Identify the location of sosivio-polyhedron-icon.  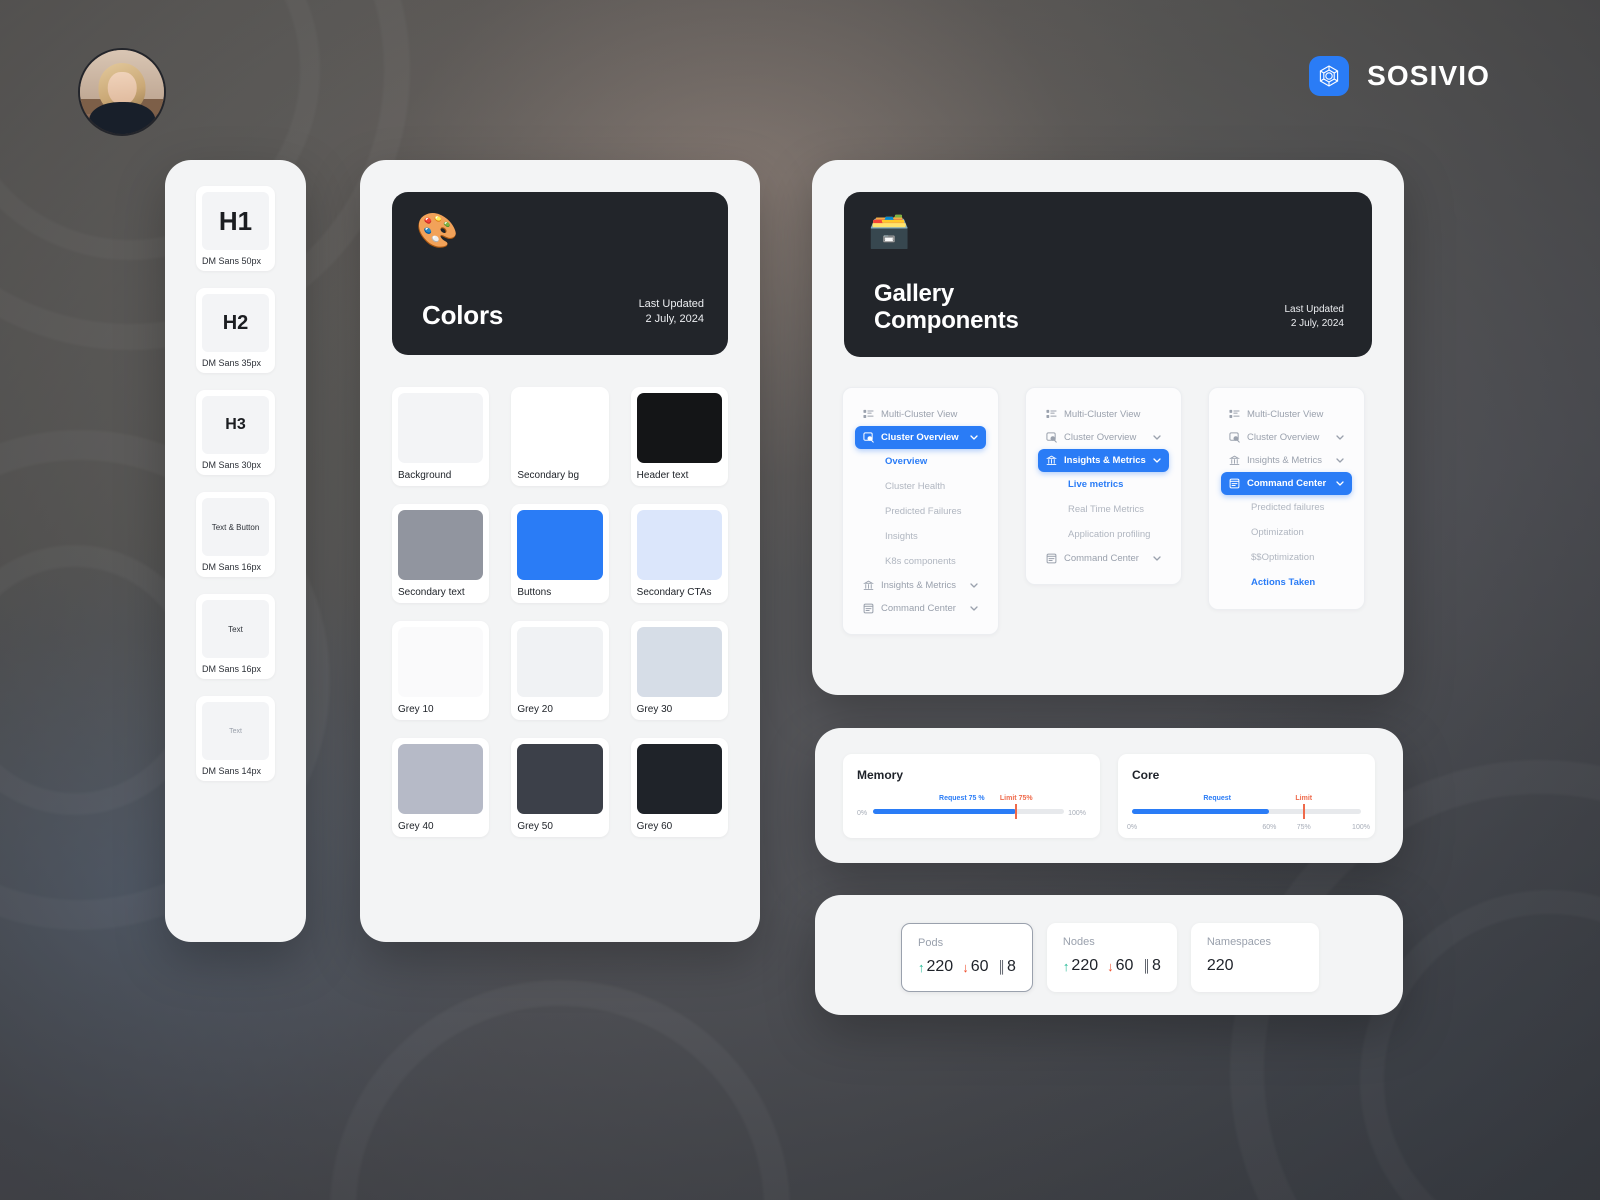
(1329, 76).